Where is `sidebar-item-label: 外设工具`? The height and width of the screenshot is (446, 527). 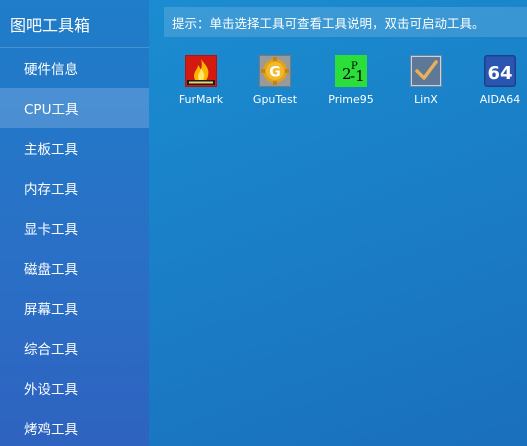
sidebar-item-label: 外设工具 is located at coordinates (51, 390).